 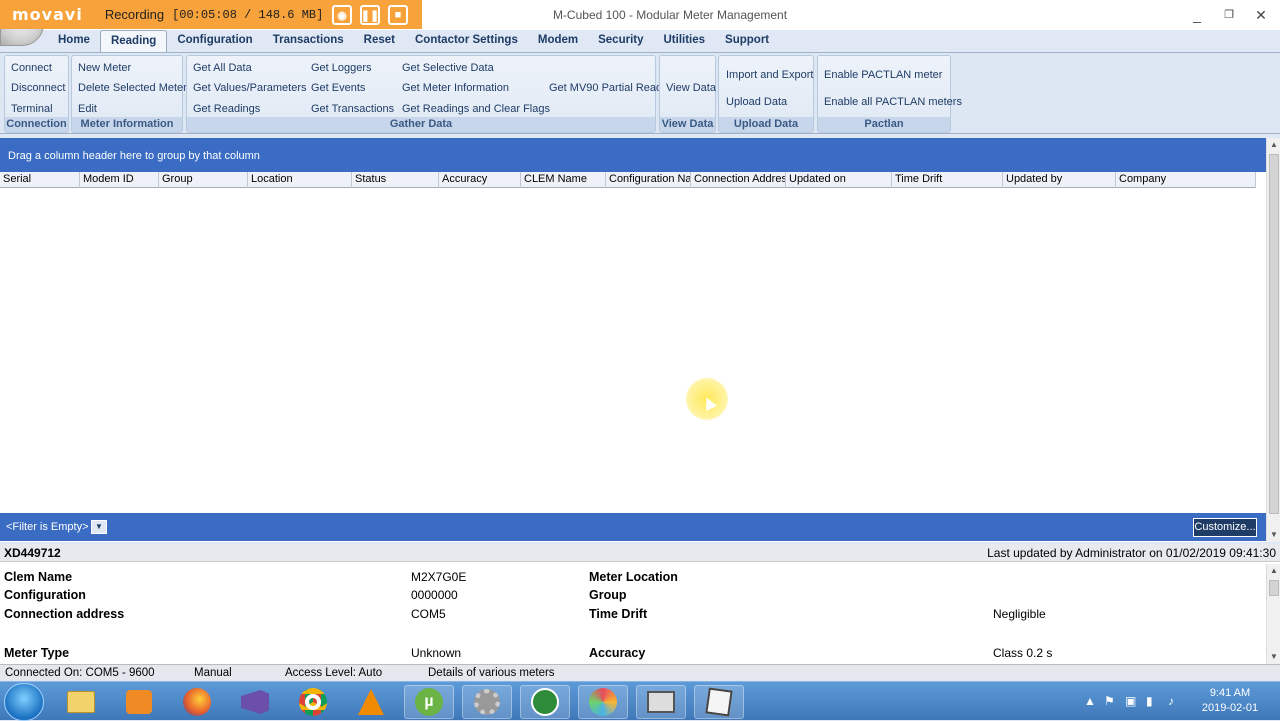 I want to click on get-selective-data-button: Get Selective Data, so click(x=448, y=68).